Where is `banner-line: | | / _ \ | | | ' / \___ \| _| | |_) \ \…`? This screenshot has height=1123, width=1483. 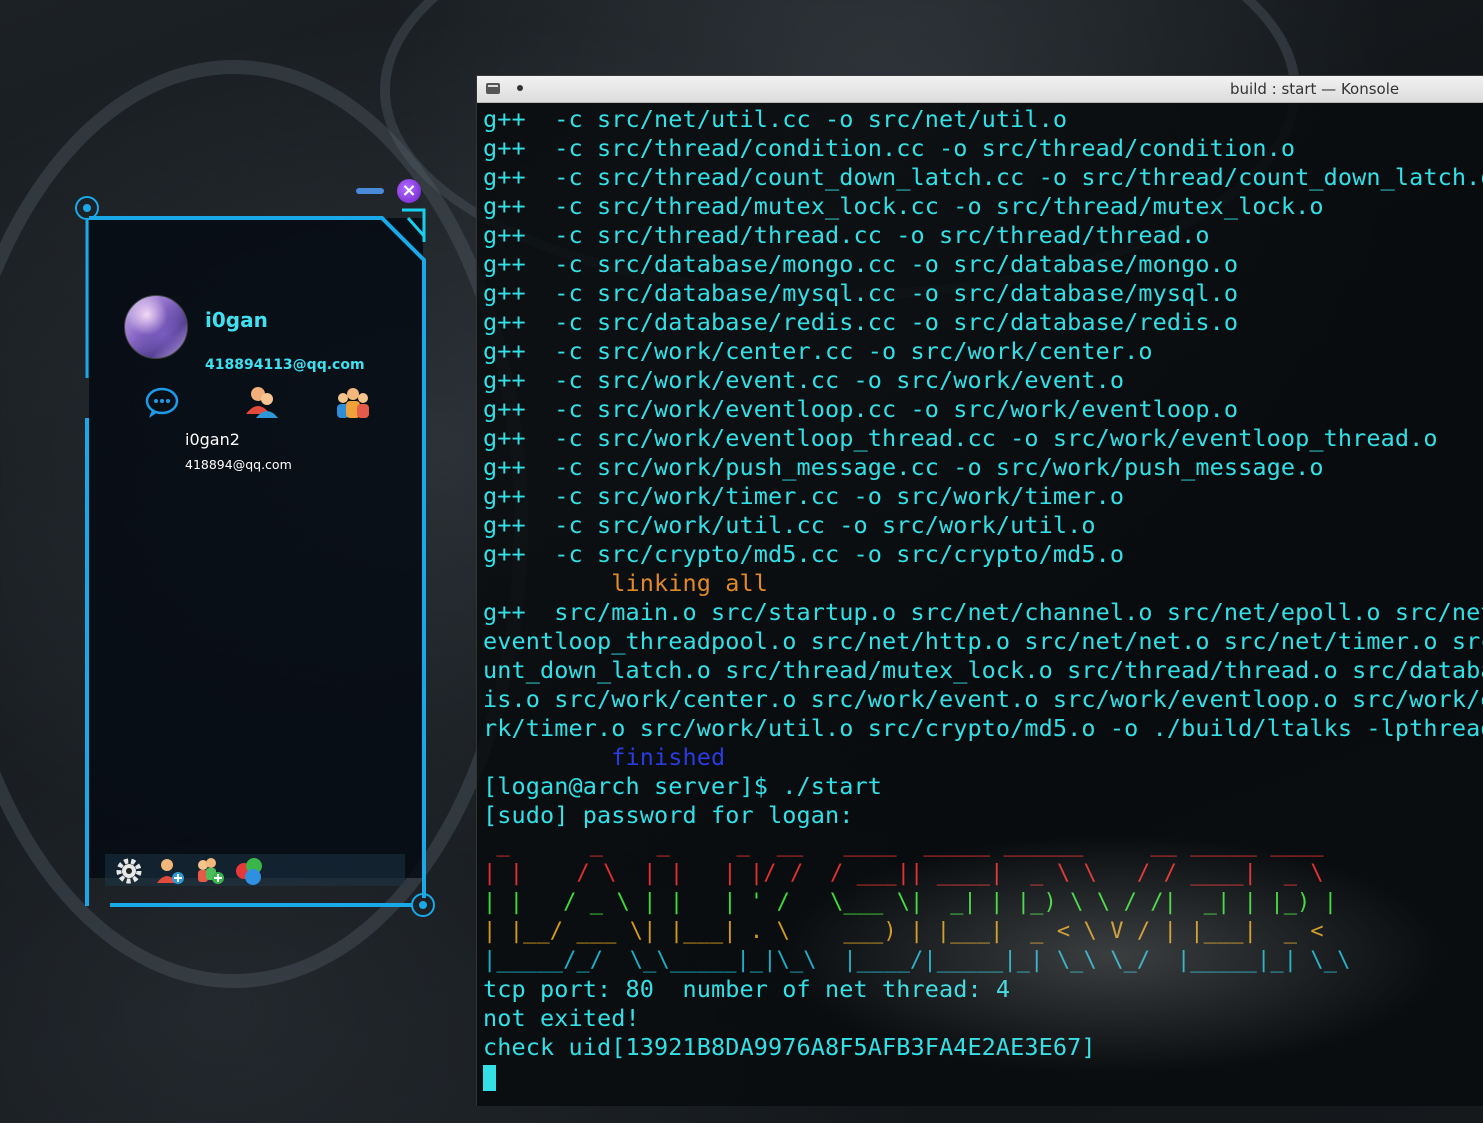 banner-line: | | / _ \ | | | ' / \___ \| _| | |_) \ \… is located at coordinates (910, 902).